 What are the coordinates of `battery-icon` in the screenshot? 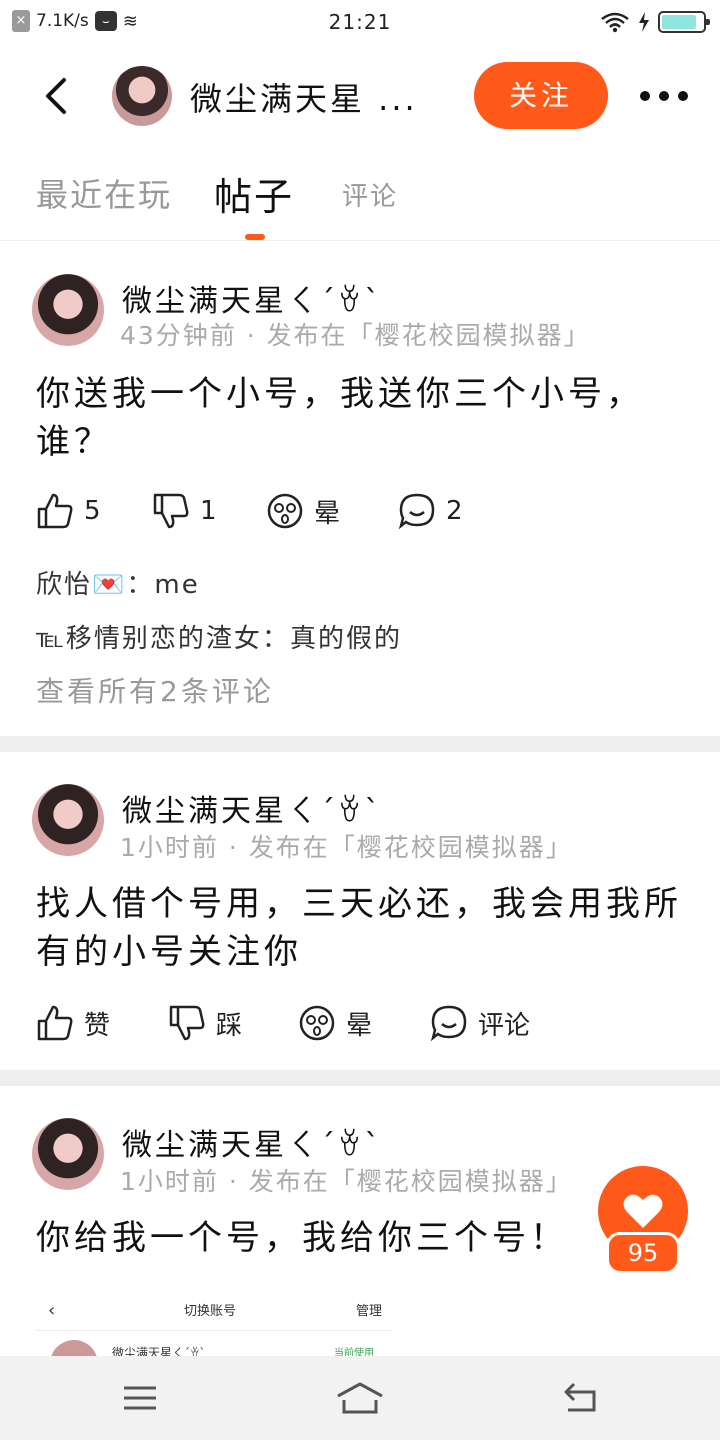 It's located at (684, 22).